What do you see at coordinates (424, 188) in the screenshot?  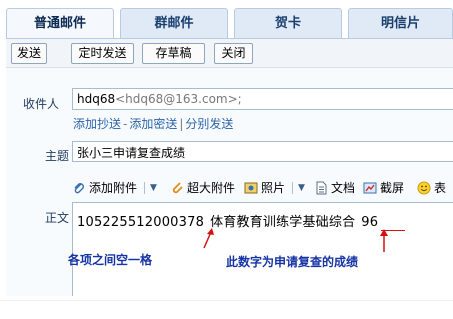 I see `smiley-icon` at bounding box center [424, 188].